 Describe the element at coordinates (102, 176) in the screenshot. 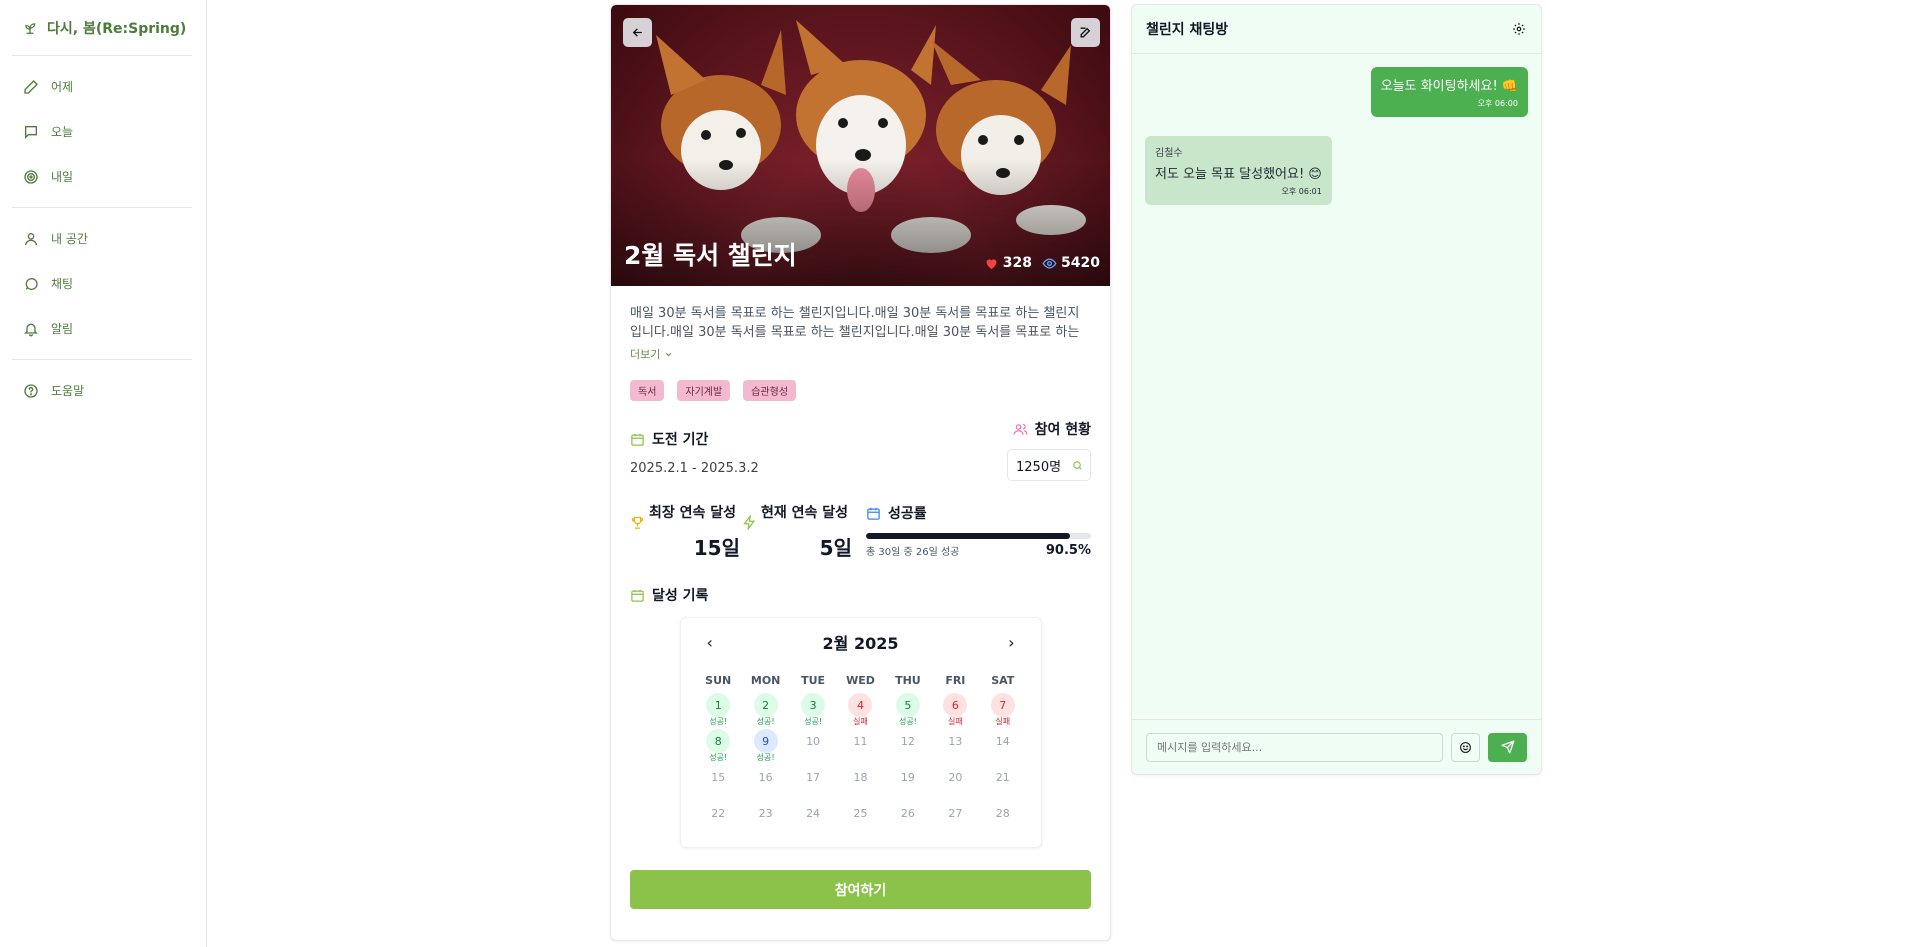

I see `nav-item-tomorrow: 내일` at that location.